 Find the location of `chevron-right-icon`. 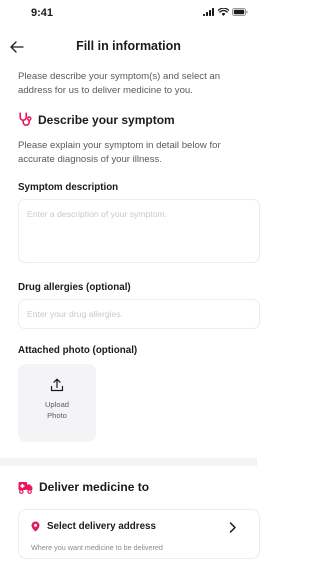

chevron-right-icon is located at coordinates (232, 527).